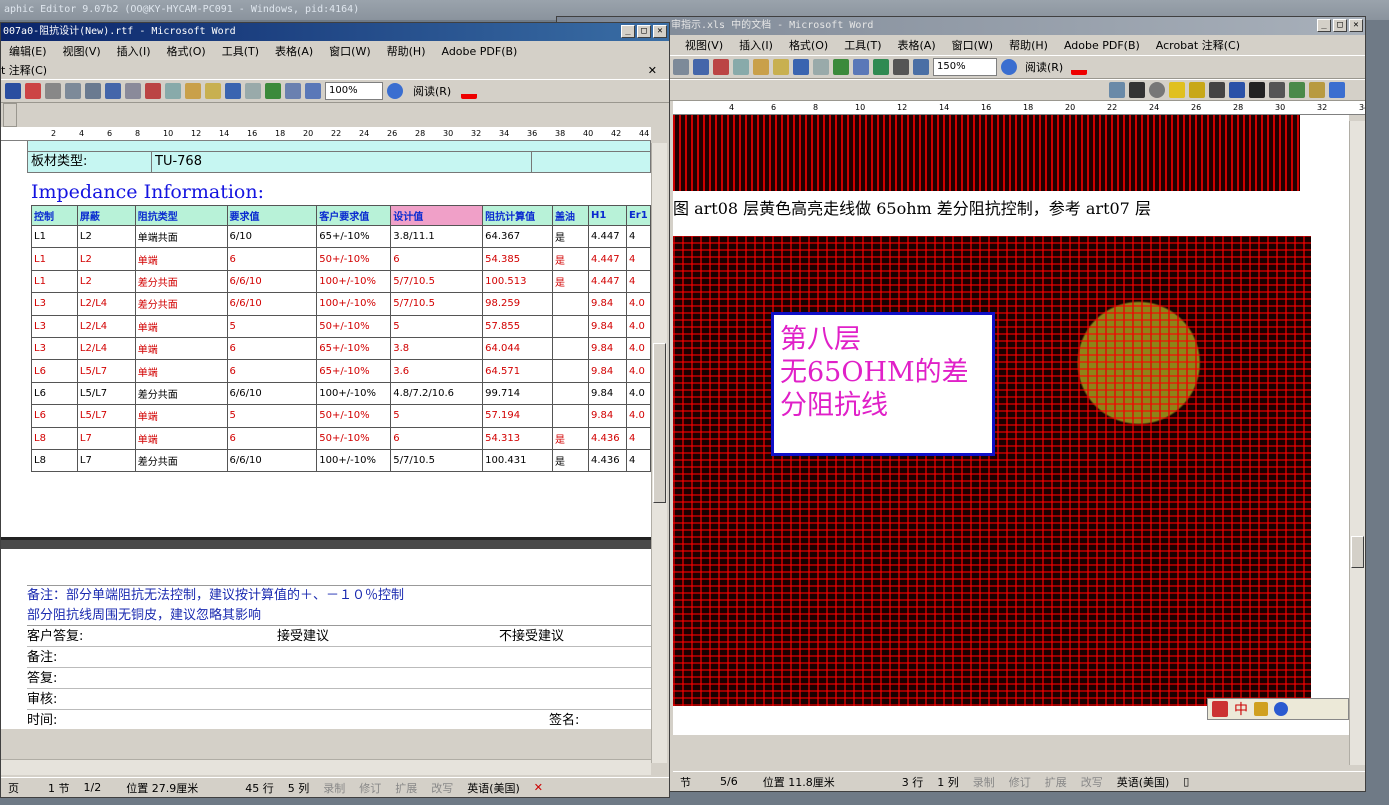 The image size is (1389, 805). What do you see at coordinates (531, 636) in the screenshot?
I see `reject-suggestion: 不接受建议` at bounding box center [531, 636].